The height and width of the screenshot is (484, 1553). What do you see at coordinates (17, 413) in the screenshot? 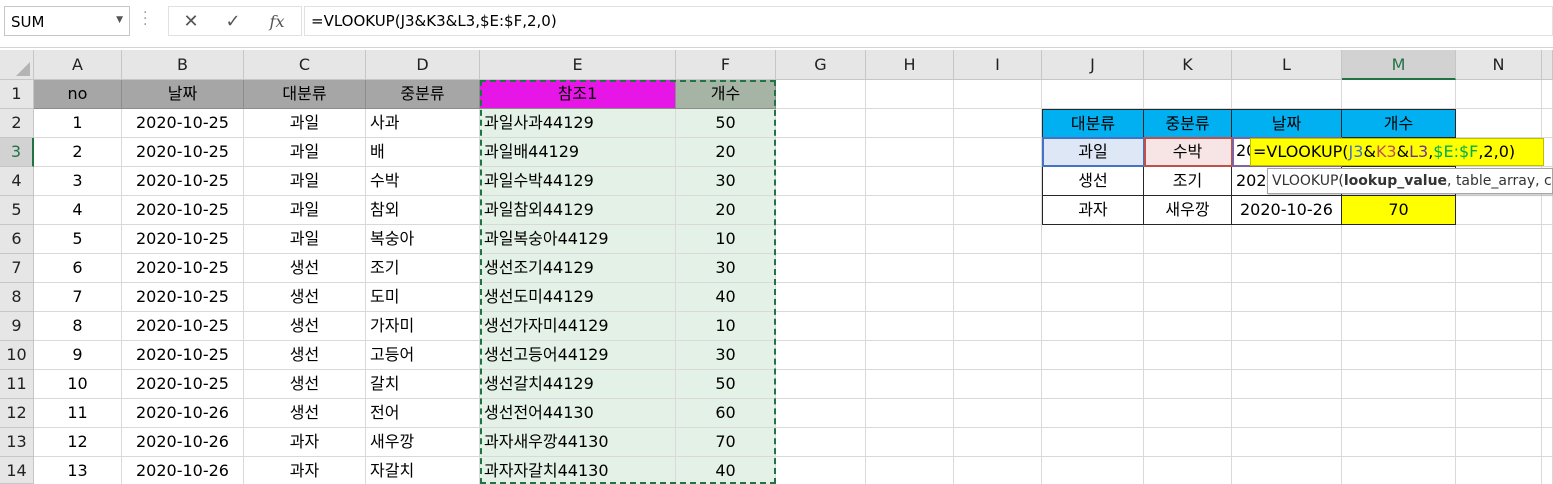
I see `row-header-12: 12` at bounding box center [17, 413].